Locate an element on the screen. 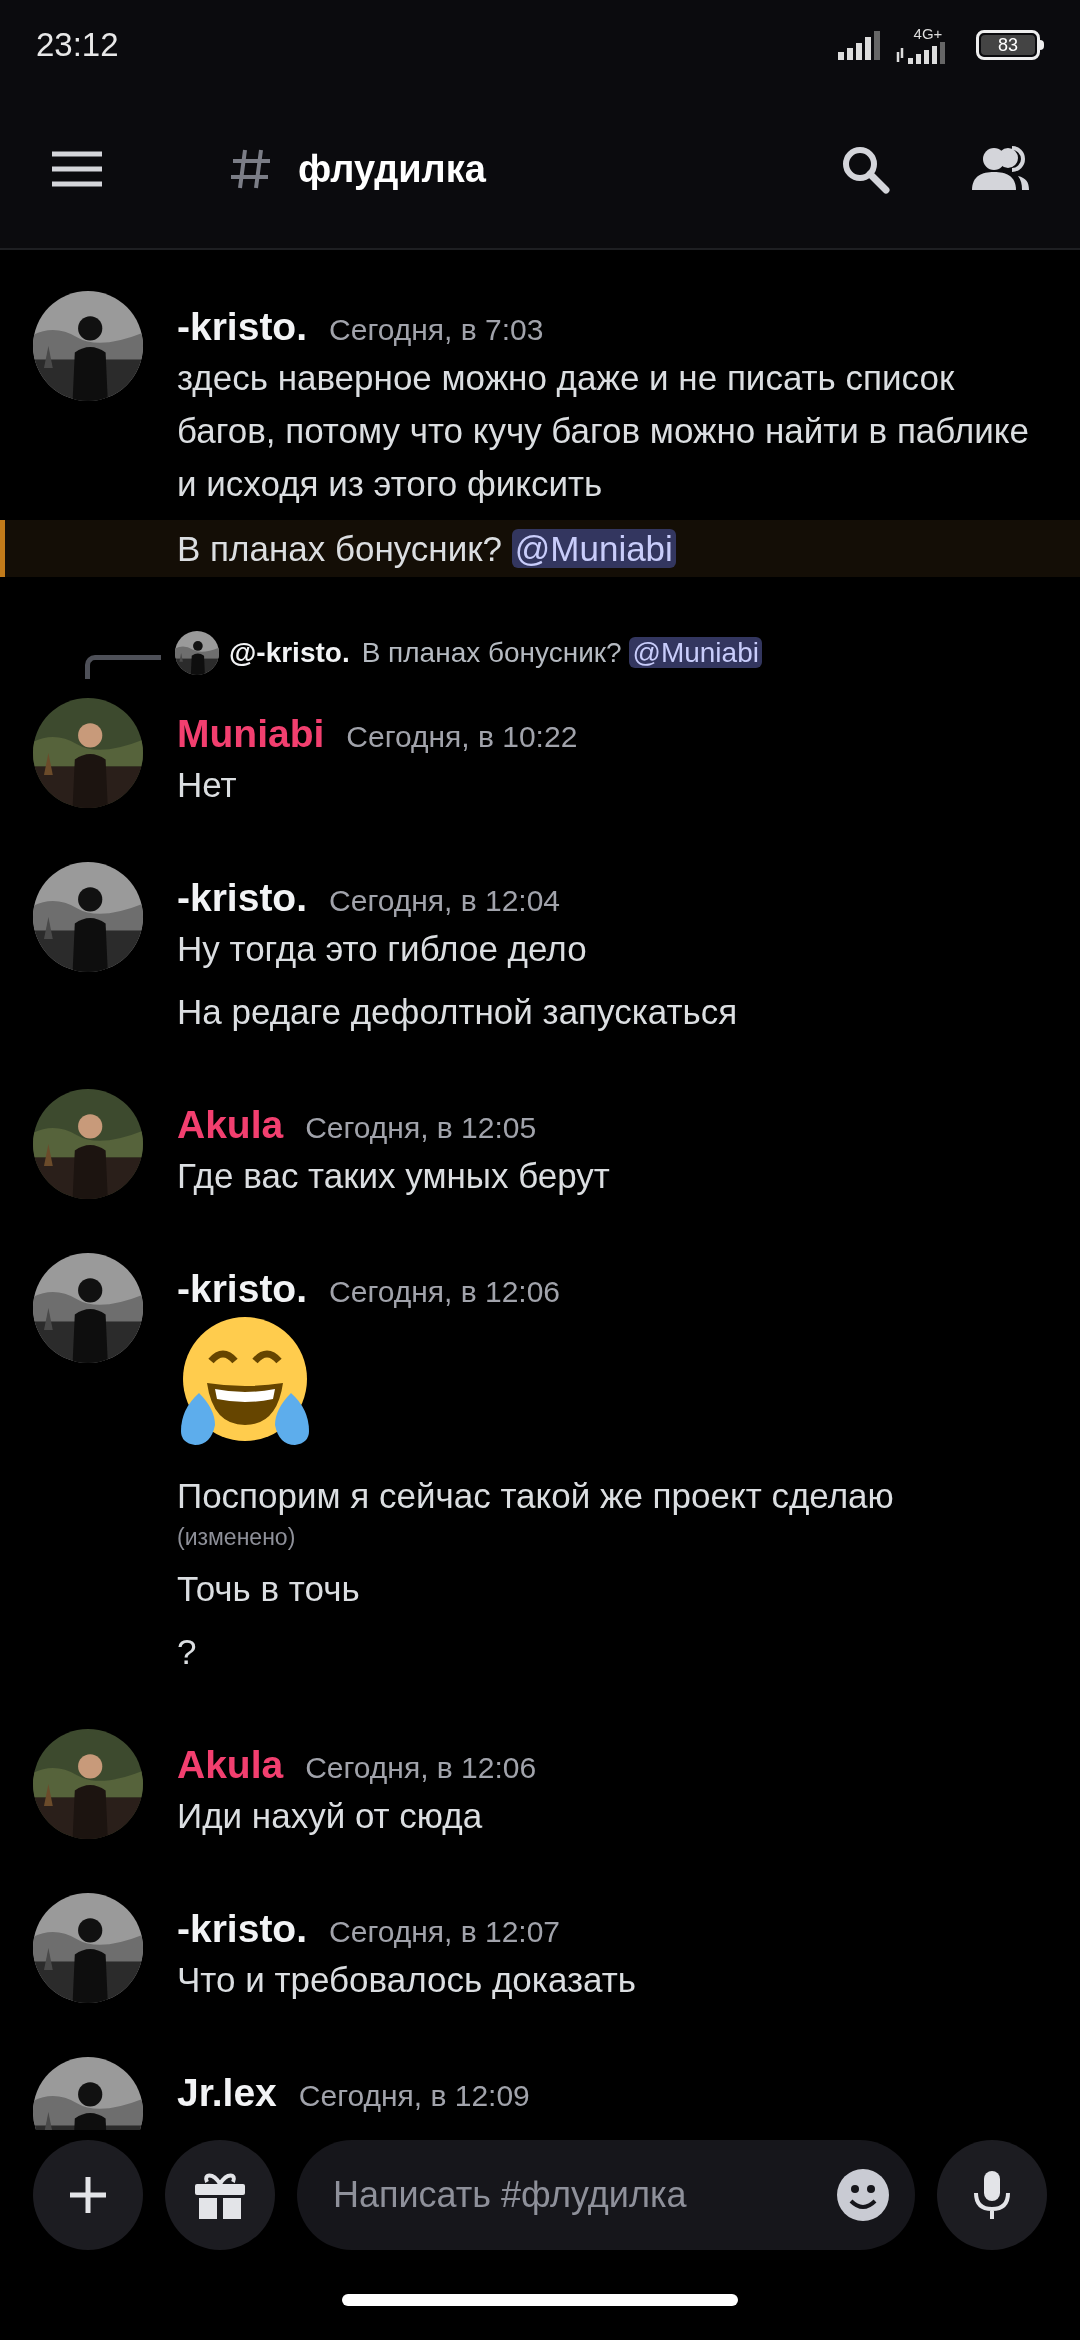  emoji-icon is located at coordinates (863, 2195).